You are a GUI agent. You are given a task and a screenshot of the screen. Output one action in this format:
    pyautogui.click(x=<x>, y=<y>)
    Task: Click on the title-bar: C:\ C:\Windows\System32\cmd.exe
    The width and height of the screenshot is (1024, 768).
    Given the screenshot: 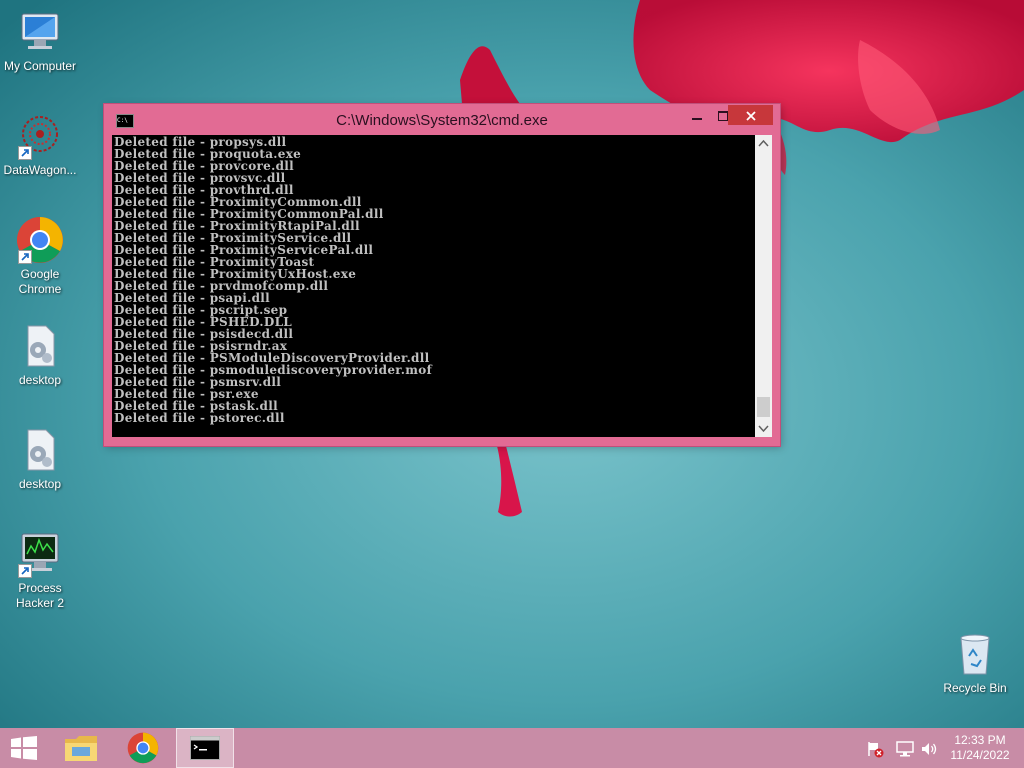 What is the action you would take?
    pyautogui.click(x=442, y=120)
    